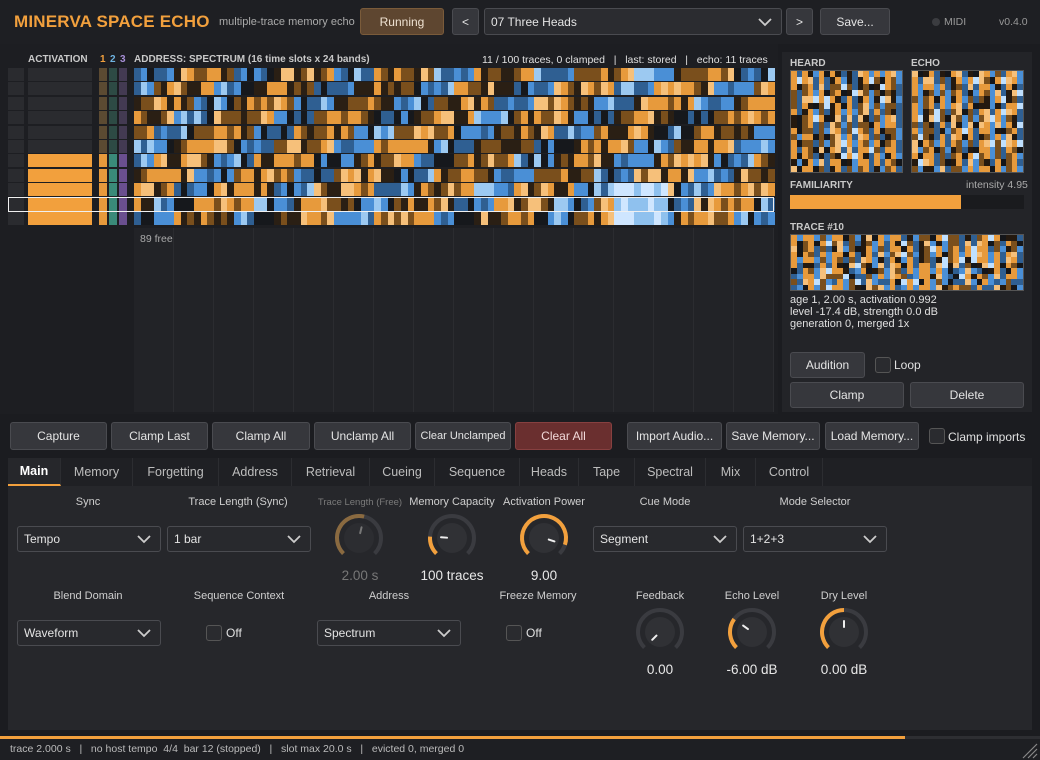 Image resolution: width=1040 pixels, height=760 pixels. I want to click on clear-unclamped-button: Clear Unclamped, so click(463, 436).